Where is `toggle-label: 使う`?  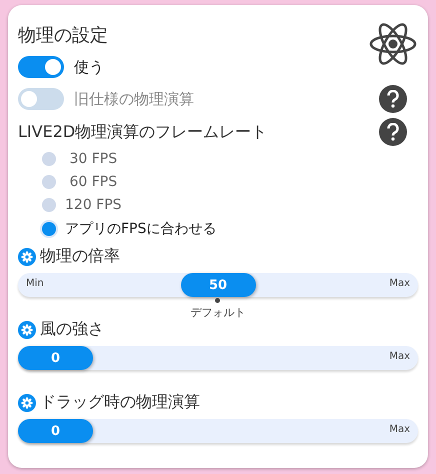
toggle-label: 使う is located at coordinates (89, 67).